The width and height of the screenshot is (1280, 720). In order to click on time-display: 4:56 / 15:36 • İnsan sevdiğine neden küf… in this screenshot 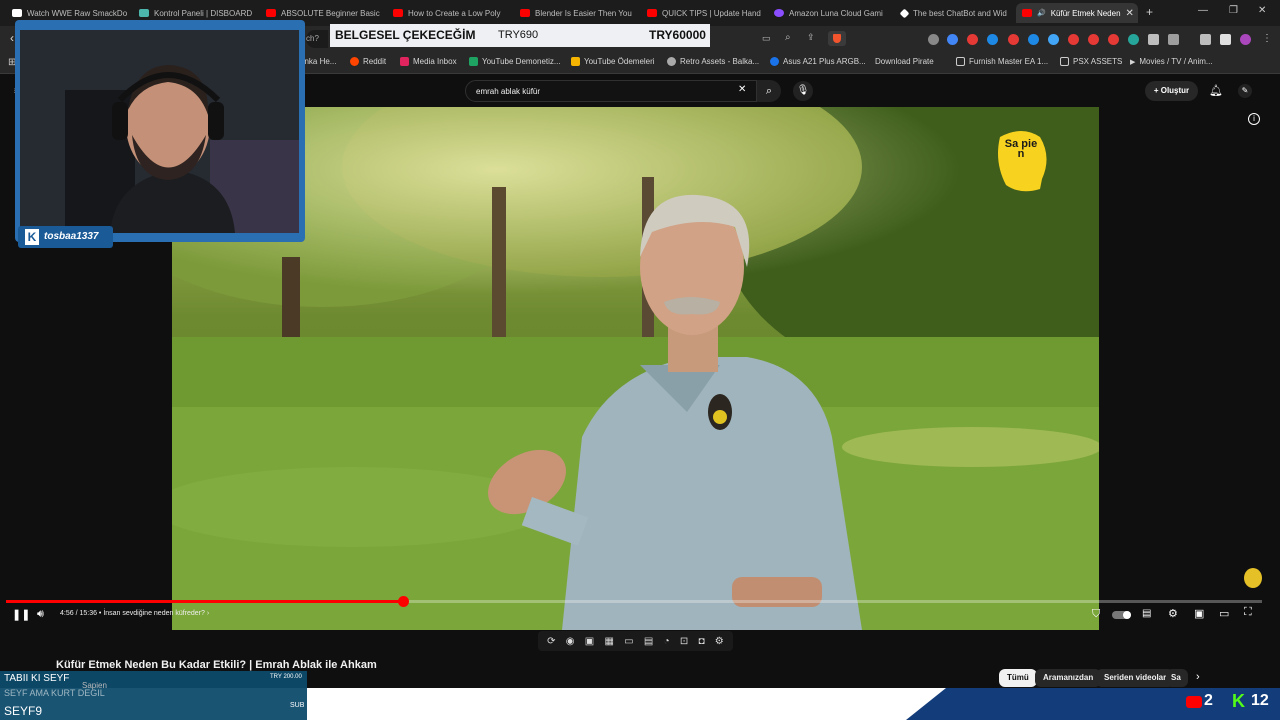, I will do `click(135, 613)`.